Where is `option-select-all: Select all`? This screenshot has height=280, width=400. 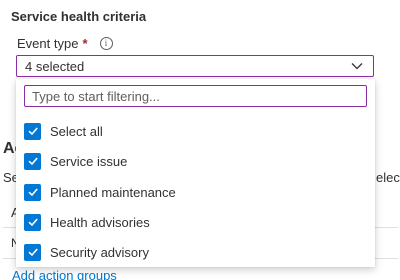 option-select-all: Select all is located at coordinates (63, 131).